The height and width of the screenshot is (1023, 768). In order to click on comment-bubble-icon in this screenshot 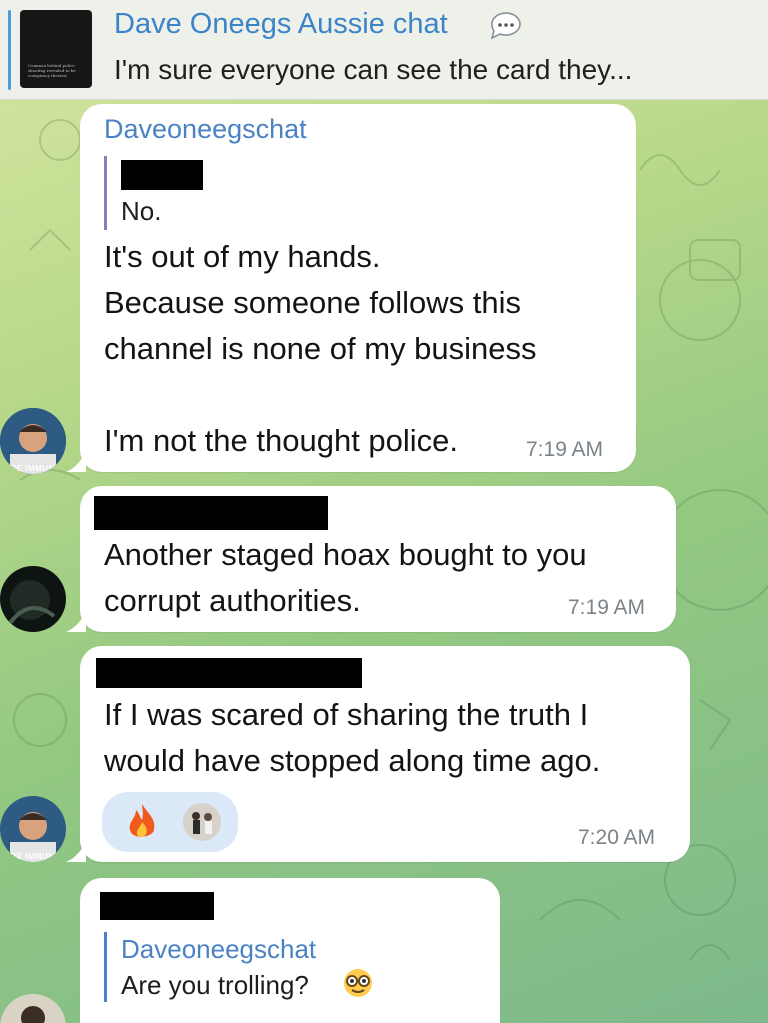, I will do `click(506, 26)`.